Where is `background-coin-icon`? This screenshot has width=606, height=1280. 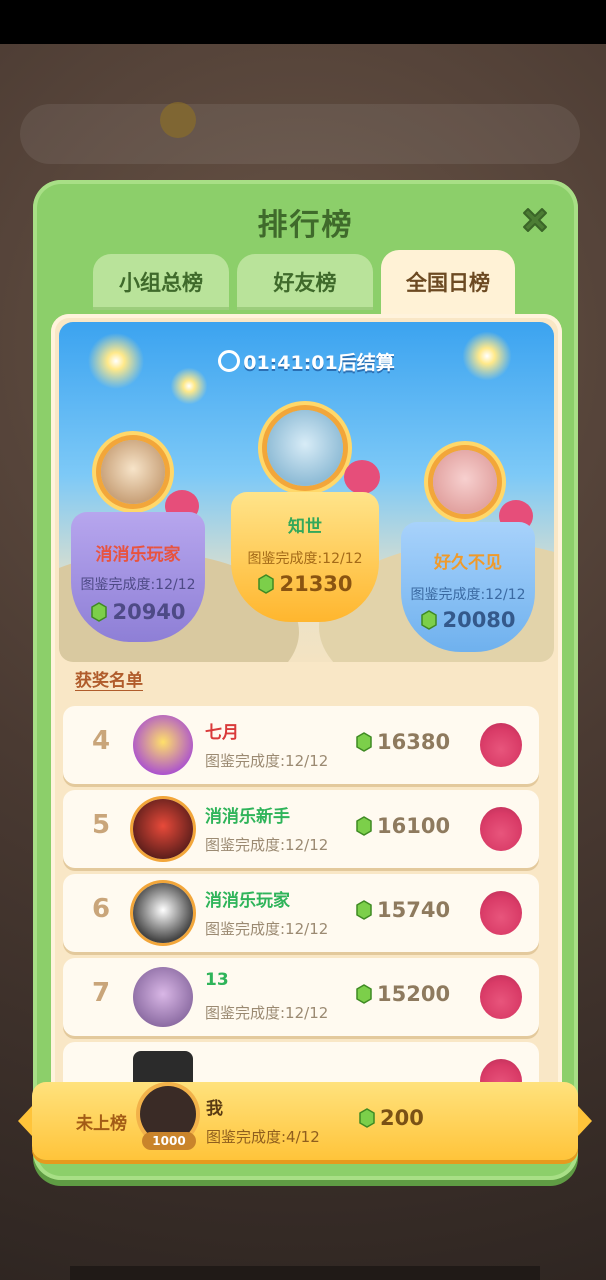
background-coin-icon is located at coordinates (178, 120).